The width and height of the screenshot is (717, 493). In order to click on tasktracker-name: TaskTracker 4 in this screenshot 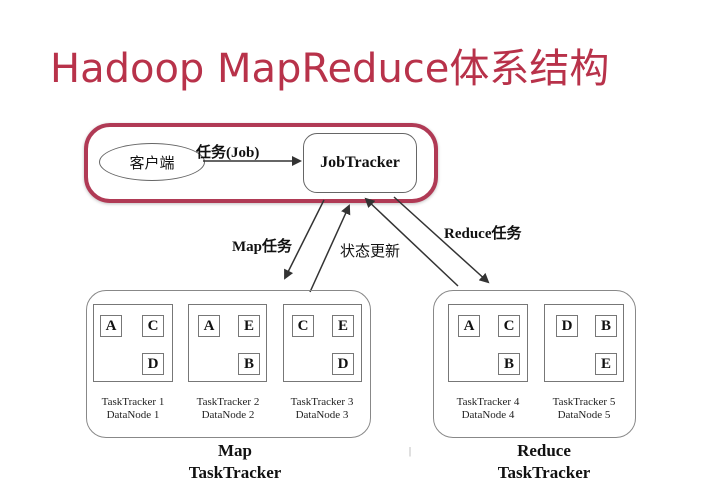, I will do `click(488, 402)`.